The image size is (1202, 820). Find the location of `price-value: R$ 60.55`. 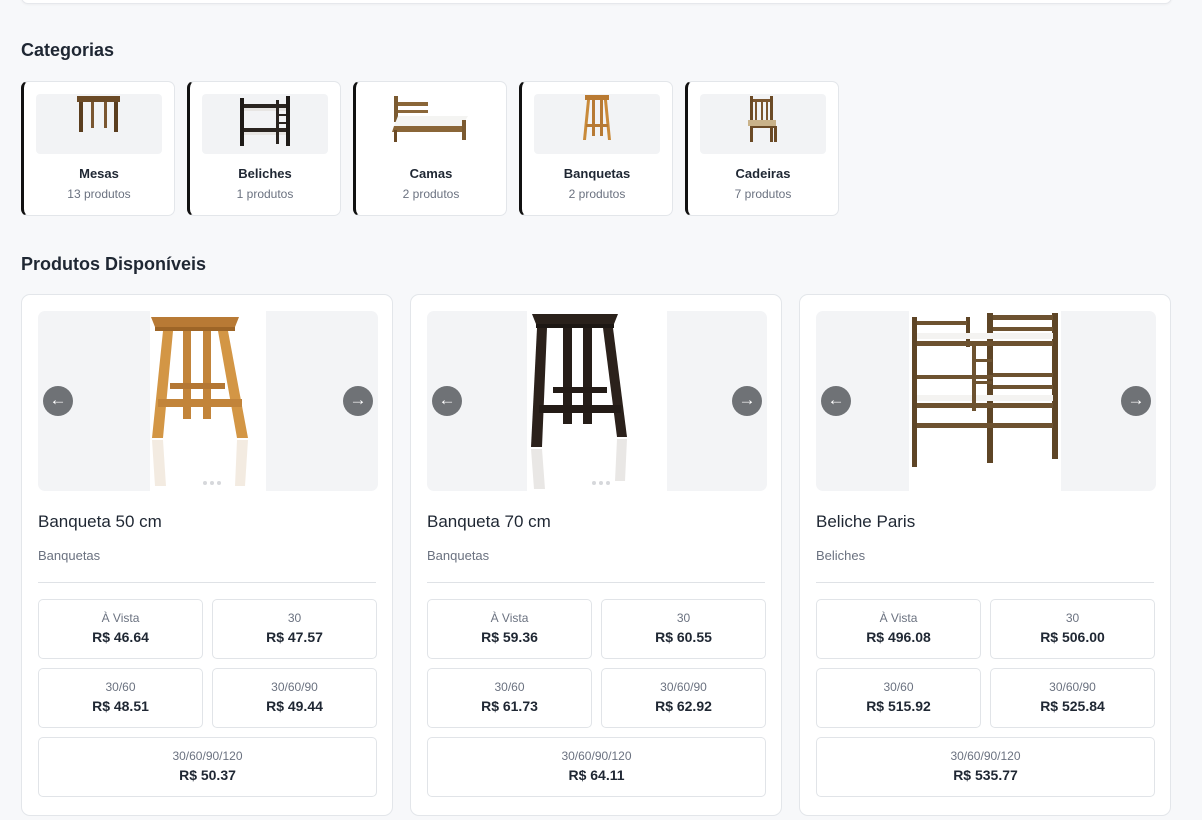

price-value: R$ 60.55 is located at coordinates (683, 637).